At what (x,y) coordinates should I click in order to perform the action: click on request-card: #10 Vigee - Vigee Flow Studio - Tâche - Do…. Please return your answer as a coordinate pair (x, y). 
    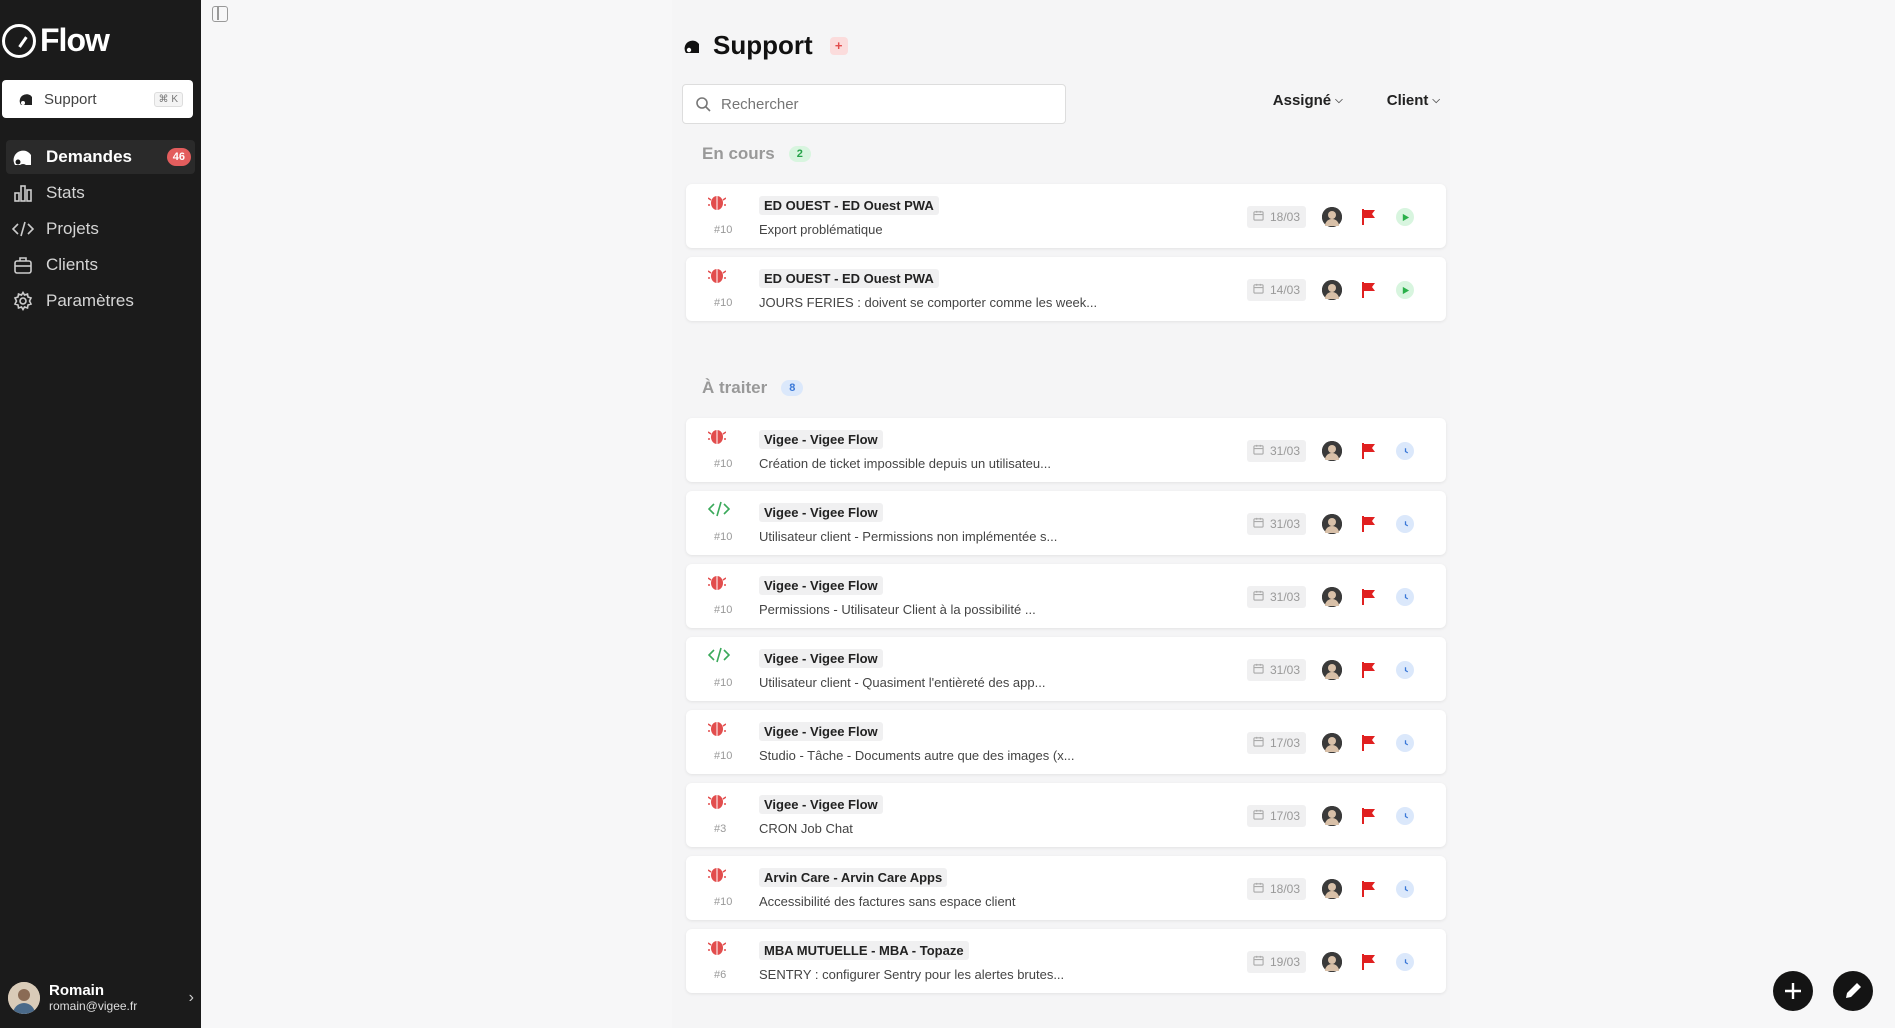
    Looking at the image, I should click on (1066, 742).